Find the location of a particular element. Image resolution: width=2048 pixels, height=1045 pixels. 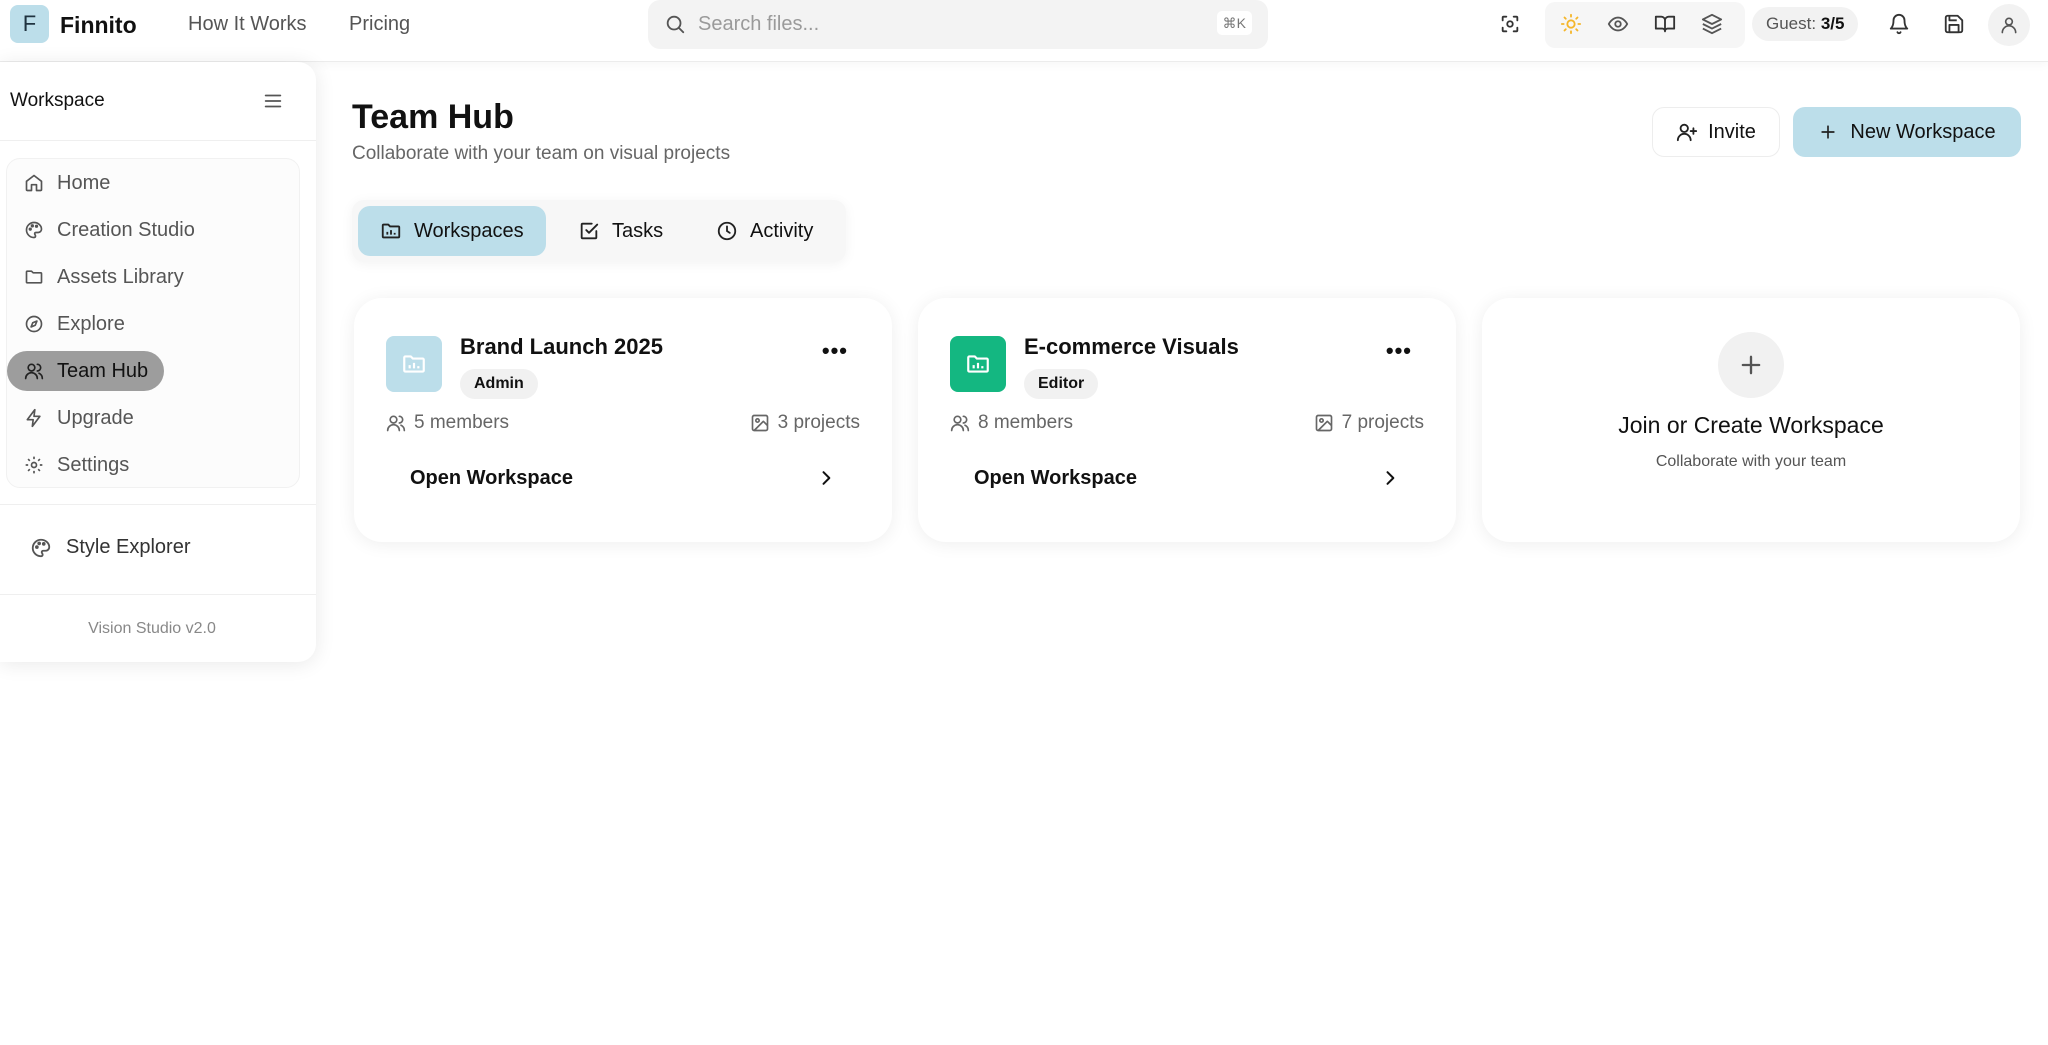

sidebar-item-team-hub: Team Hub is located at coordinates (86, 371).